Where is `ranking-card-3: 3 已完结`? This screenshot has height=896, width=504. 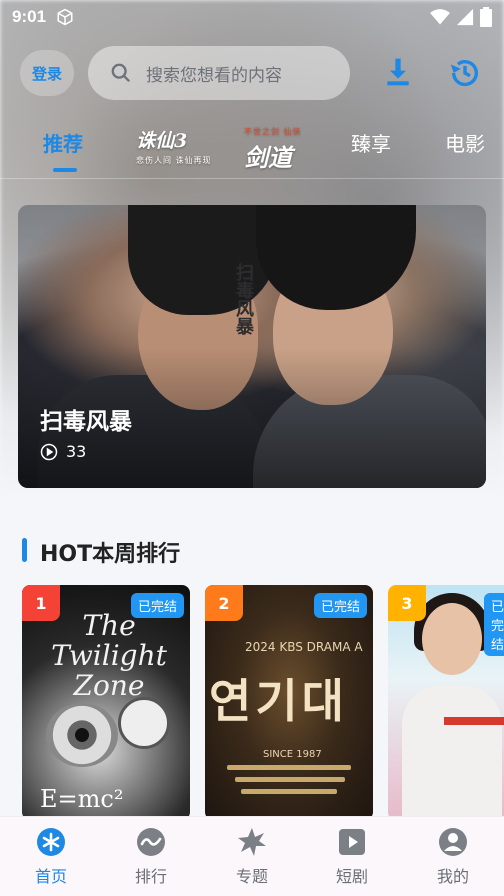
ranking-card-3: 3 已完结 is located at coordinates (446, 702).